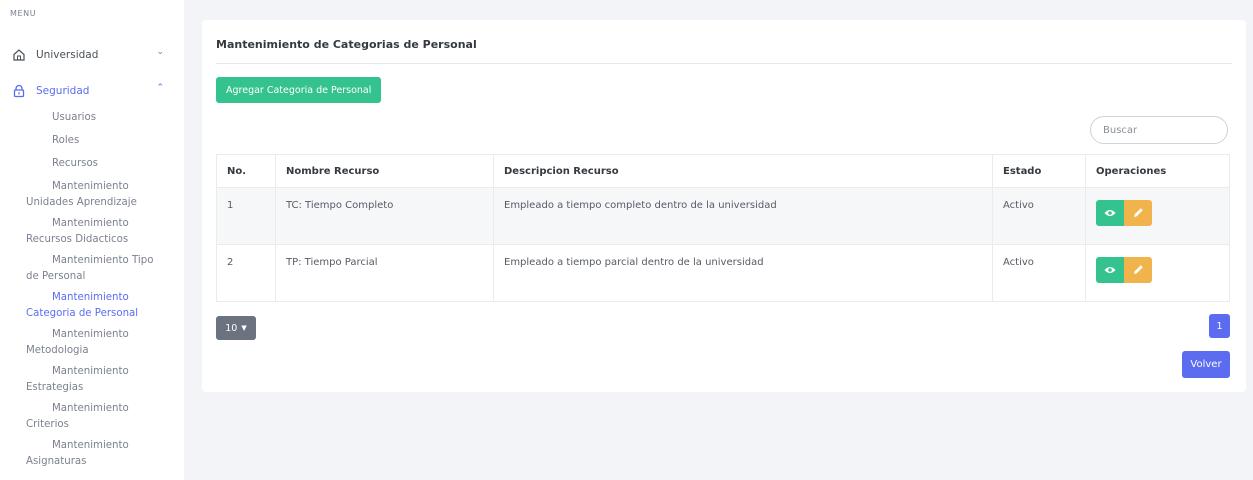 The image size is (1253, 480). Describe the element at coordinates (160, 88) in the screenshot. I see `chevron-up-icon: ⌃` at that location.